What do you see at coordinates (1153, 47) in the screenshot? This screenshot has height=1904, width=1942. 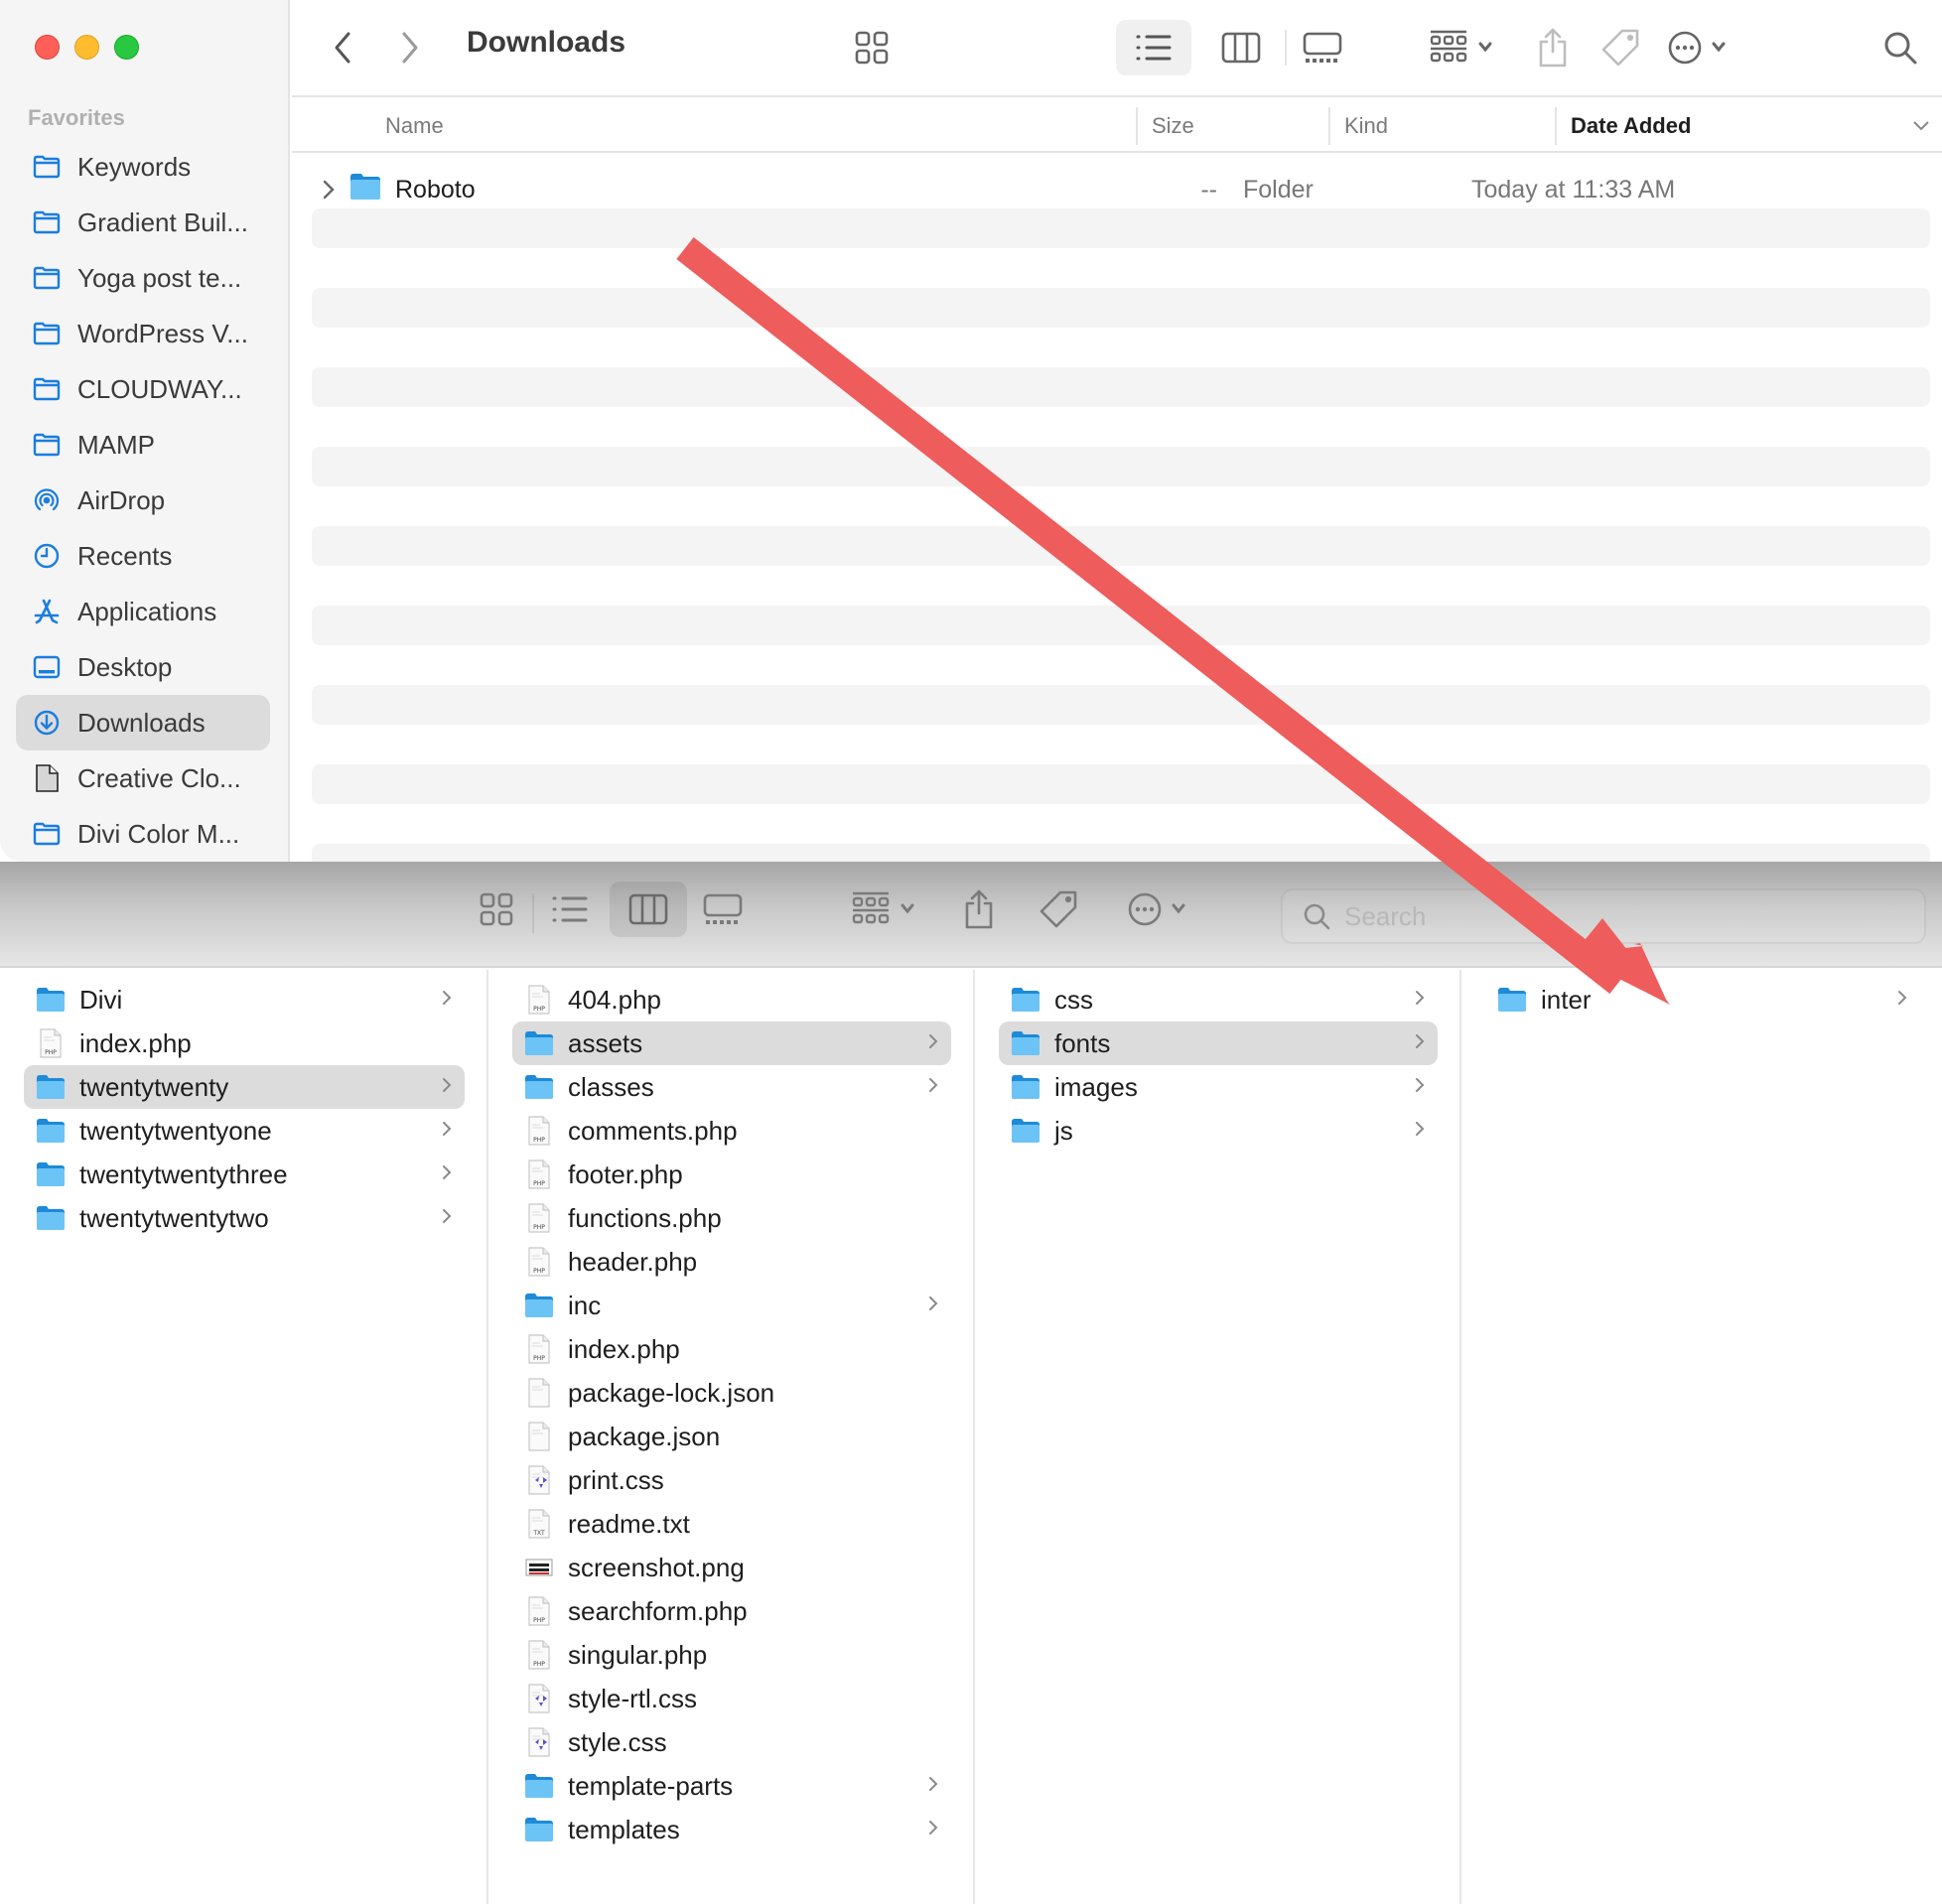 I see `list-view-button-active` at bounding box center [1153, 47].